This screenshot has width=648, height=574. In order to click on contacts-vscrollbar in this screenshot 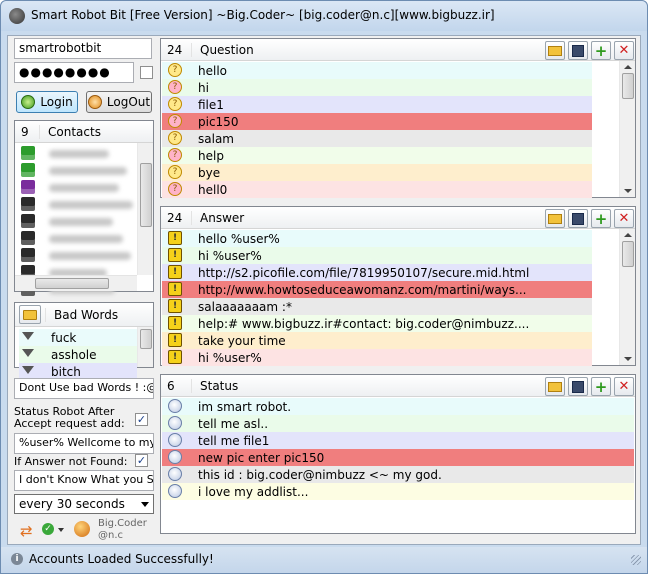, I will do `click(145, 209)`.